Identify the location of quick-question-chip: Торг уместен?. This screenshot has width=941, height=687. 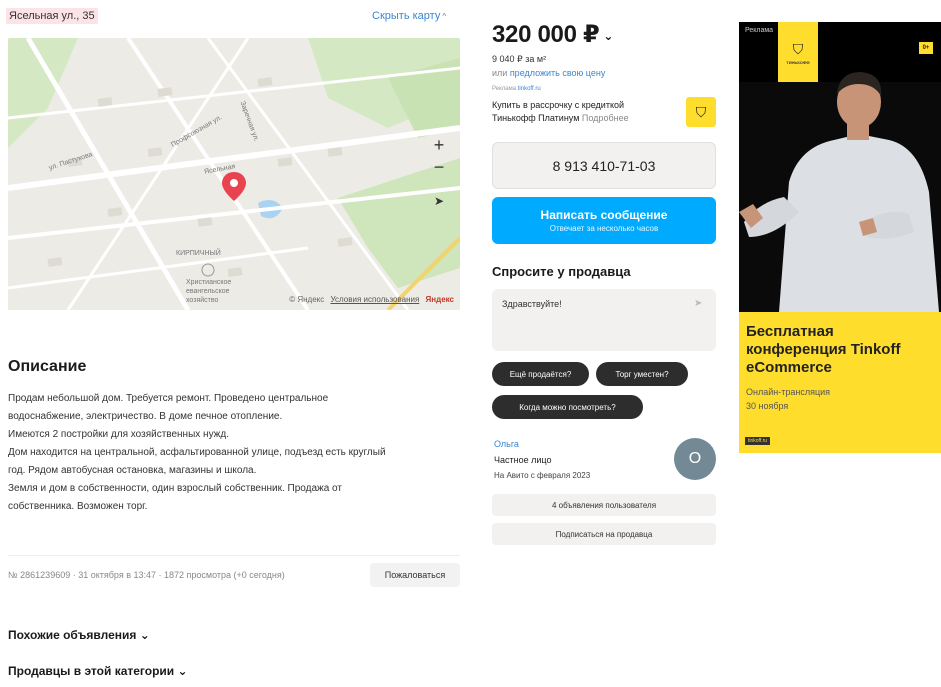
(642, 374).